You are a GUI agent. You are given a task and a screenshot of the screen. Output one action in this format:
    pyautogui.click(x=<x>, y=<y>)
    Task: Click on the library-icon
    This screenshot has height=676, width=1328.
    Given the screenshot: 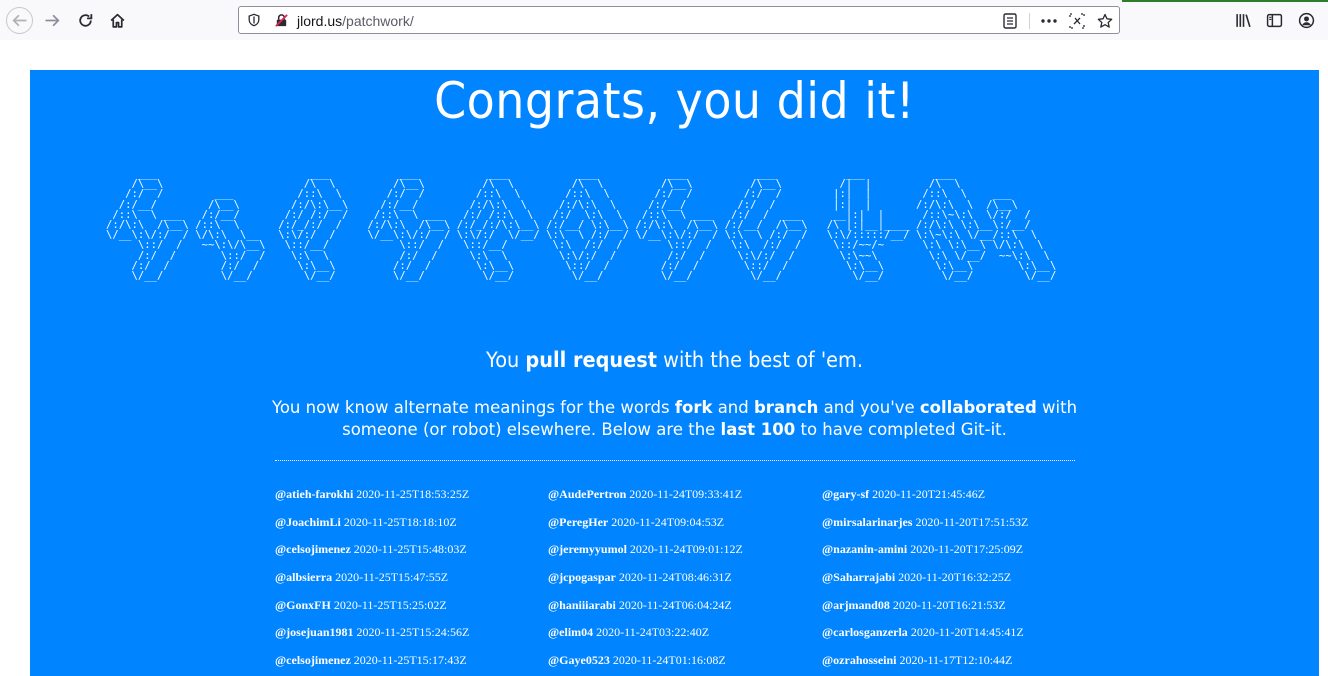 What is the action you would take?
    pyautogui.click(x=1243, y=20)
    